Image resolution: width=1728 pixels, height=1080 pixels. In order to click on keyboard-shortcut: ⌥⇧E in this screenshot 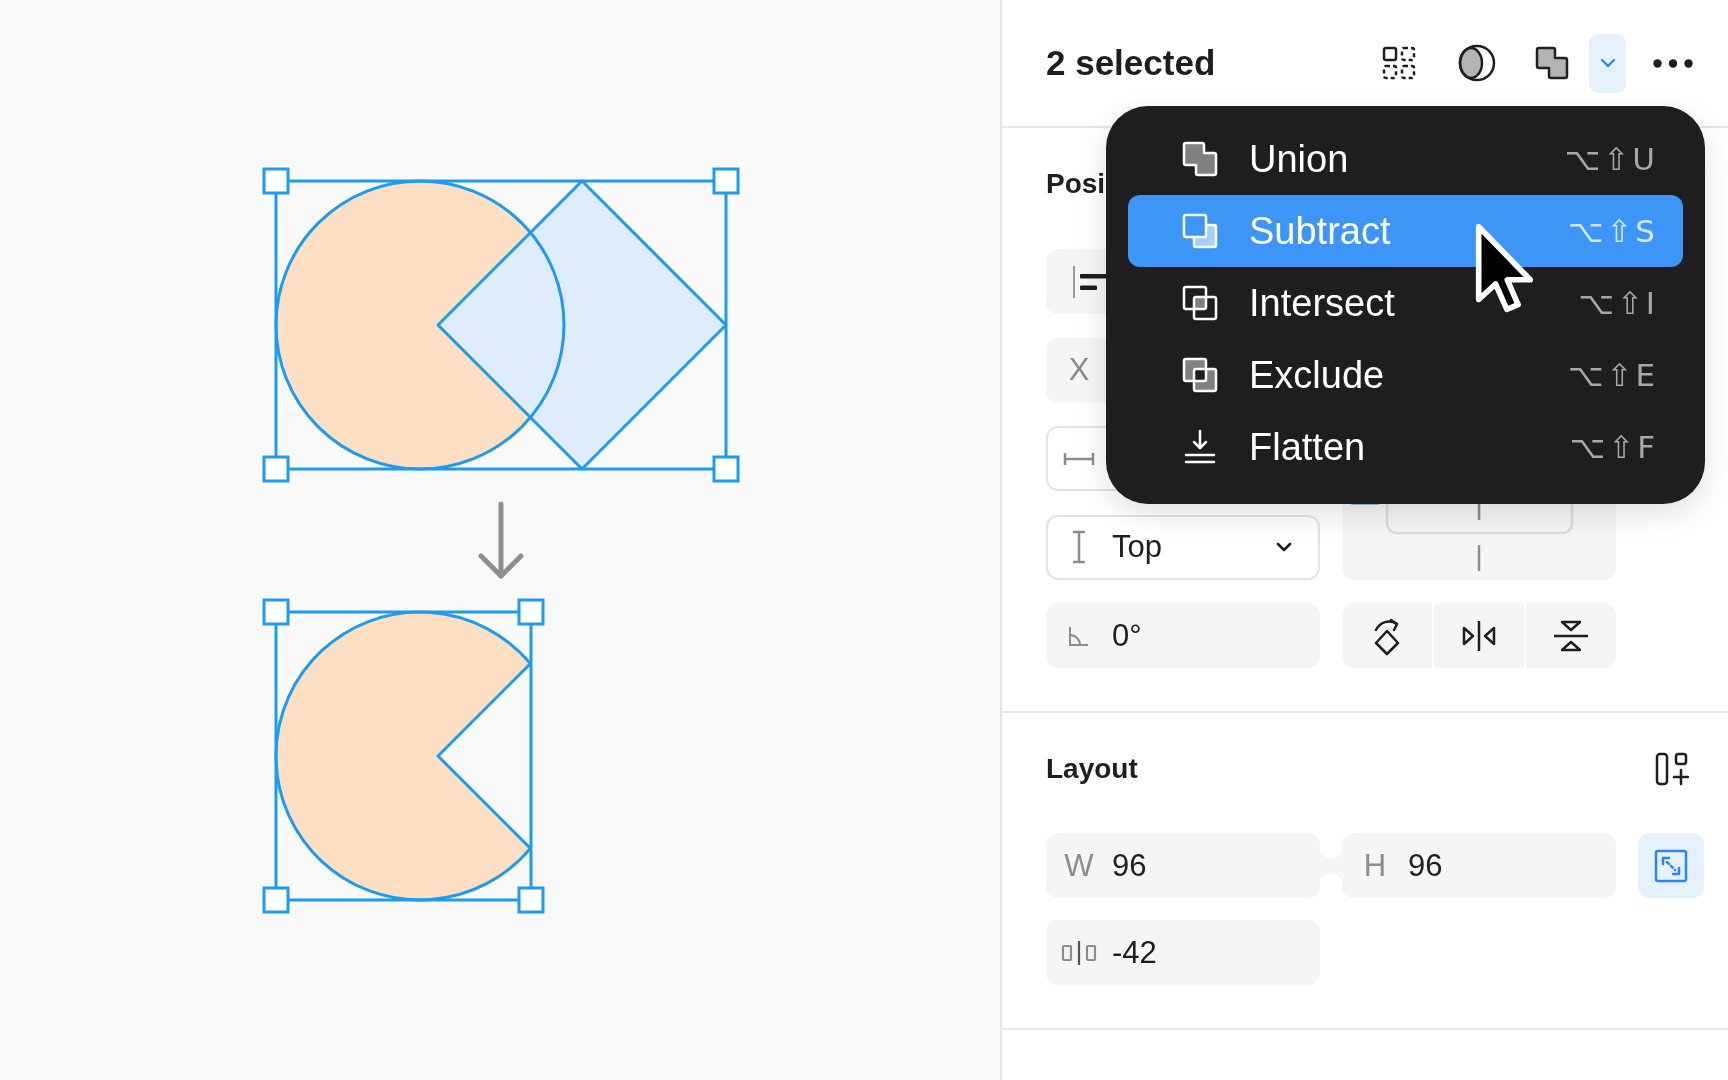, I will do `click(1612, 375)`.